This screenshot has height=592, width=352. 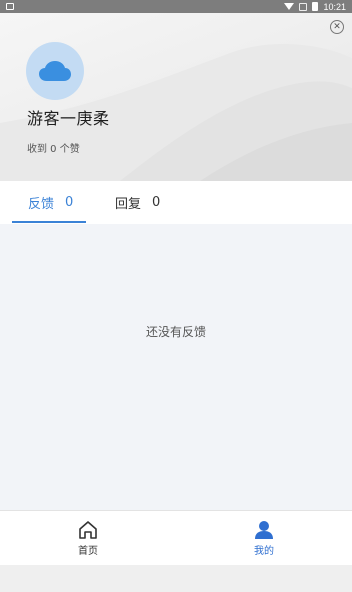 I want to click on user-icon, so click(x=264, y=530).